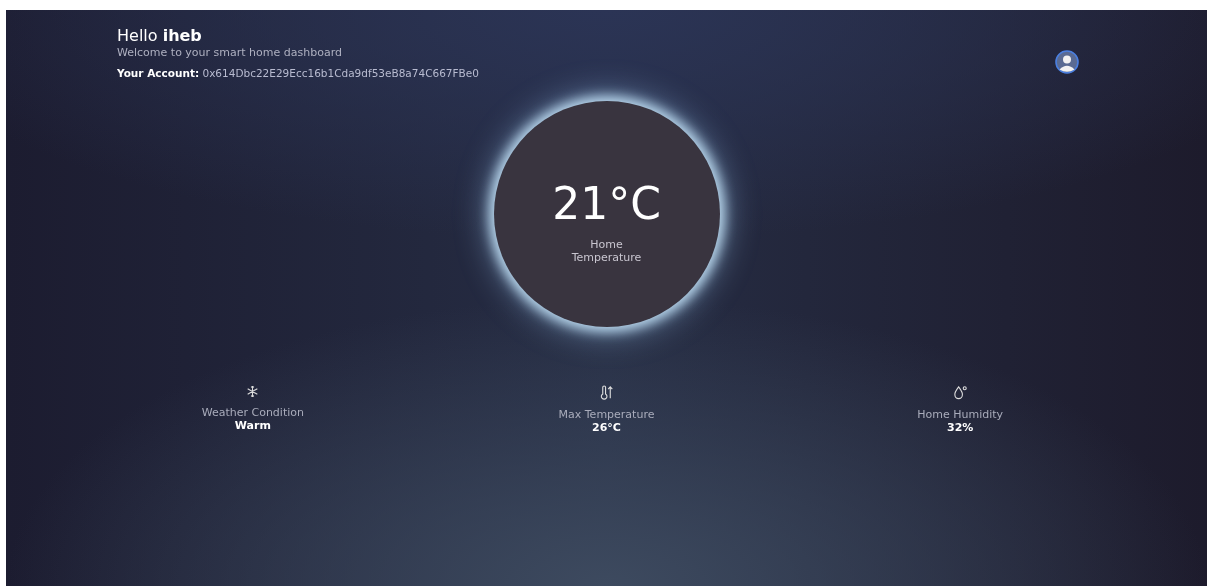 Image resolution: width=1213 pixels, height=586 pixels. I want to click on temperature-label: Home Temperature, so click(606, 251).